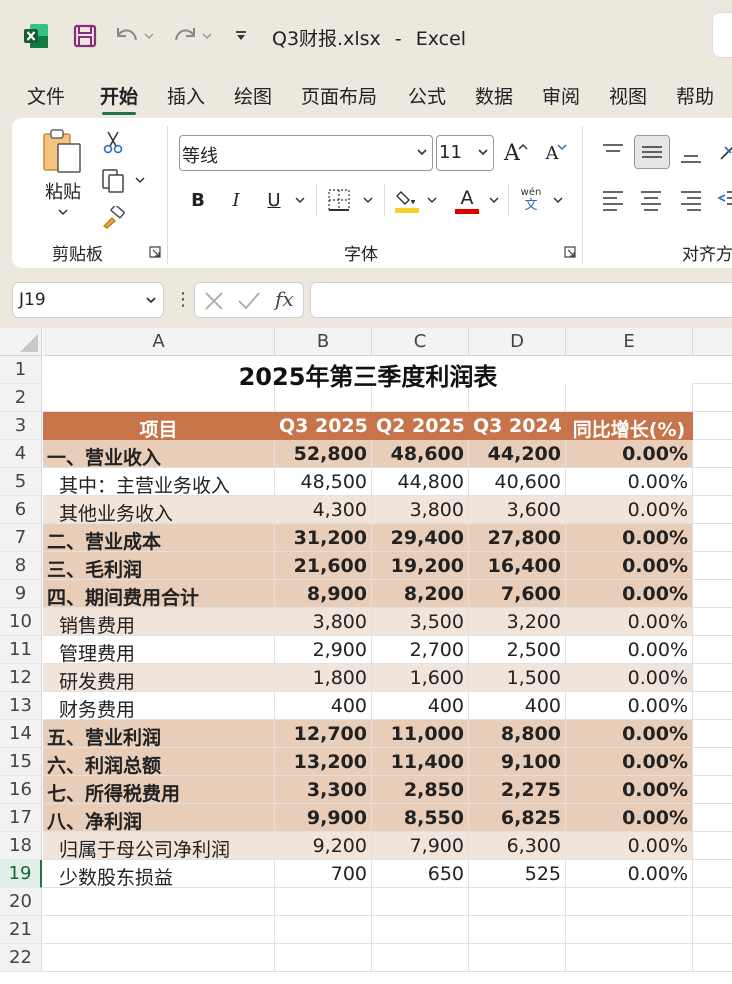  What do you see at coordinates (517, 594) in the screenshot?
I see `value-cell: 7,600` at bounding box center [517, 594].